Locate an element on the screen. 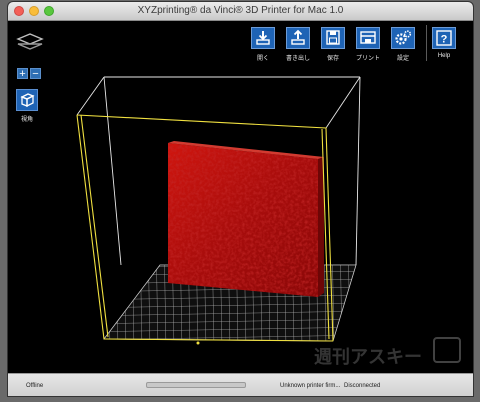  help-button: ? is located at coordinates (444, 38).